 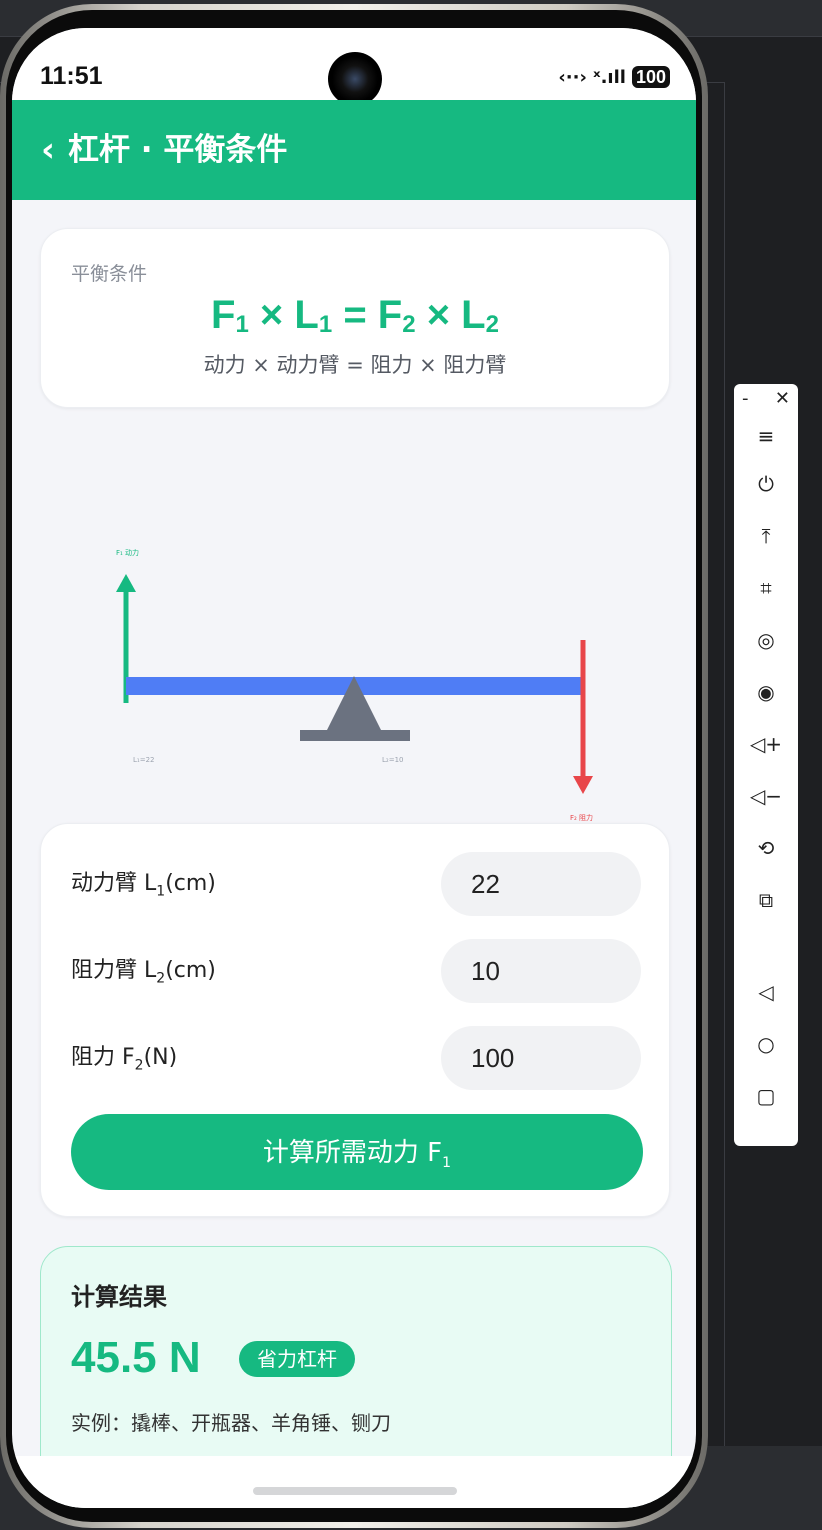 What do you see at coordinates (231, 1423) in the screenshot?
I see `result-example: 实例：撬棒、开瓶器、羊角锤、铡刀` at bounding box center [231, 1423].